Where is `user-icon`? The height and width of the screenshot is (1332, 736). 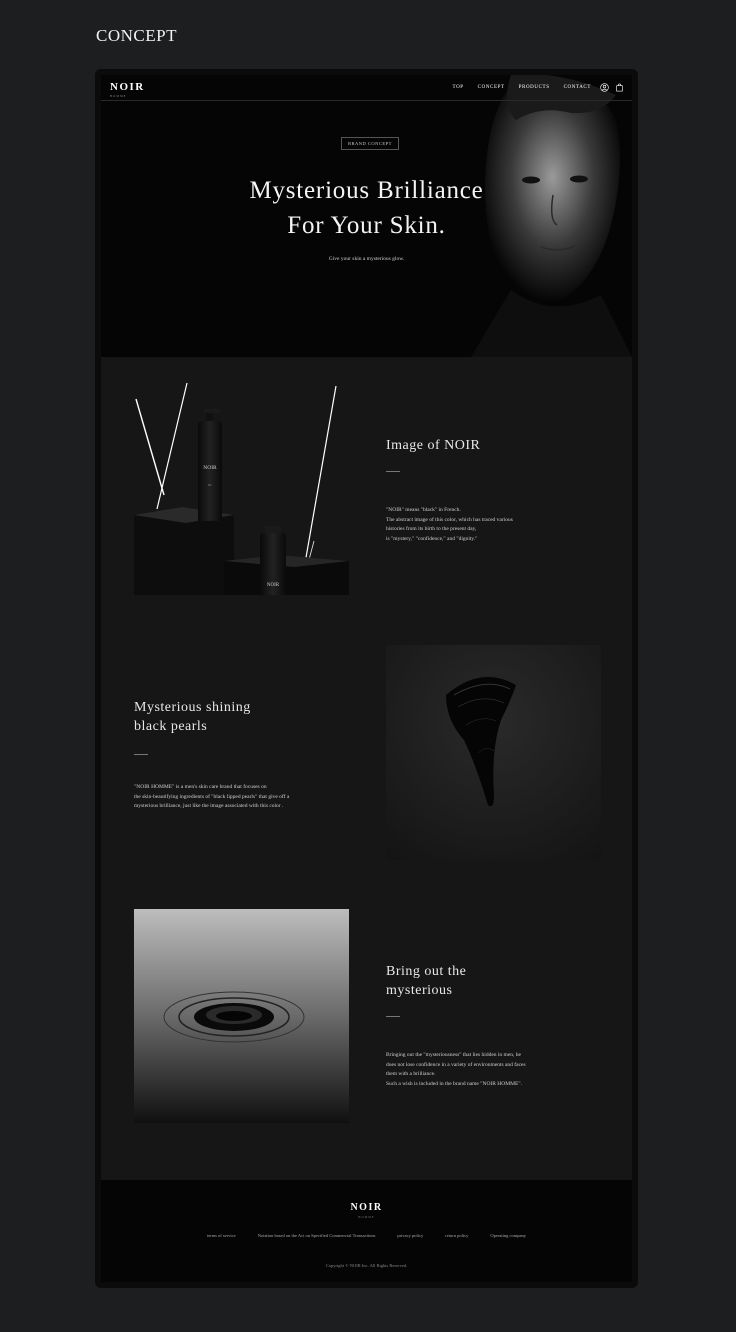 user-icon is located at coordinates (604, 87).